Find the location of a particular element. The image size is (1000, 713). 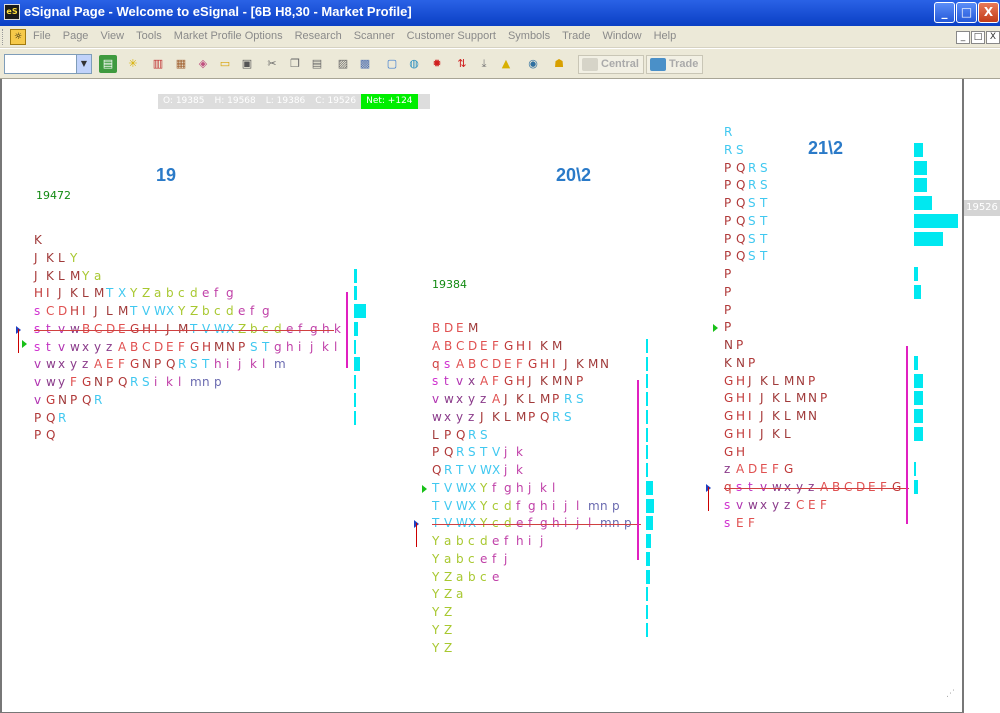

open-folder-icon: ▭ is located at coordinates (225, 64).